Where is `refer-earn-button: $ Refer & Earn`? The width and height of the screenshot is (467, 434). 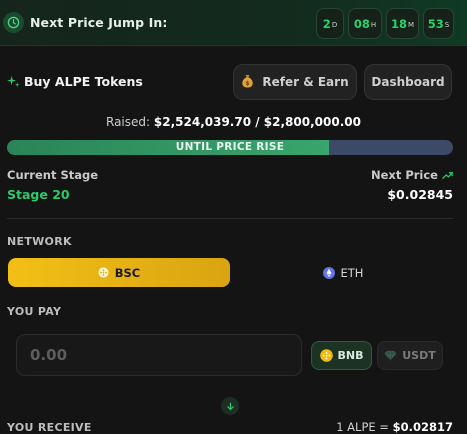
refer-earn-button: $ Refer & Earn is located at coordinates (295, 82).